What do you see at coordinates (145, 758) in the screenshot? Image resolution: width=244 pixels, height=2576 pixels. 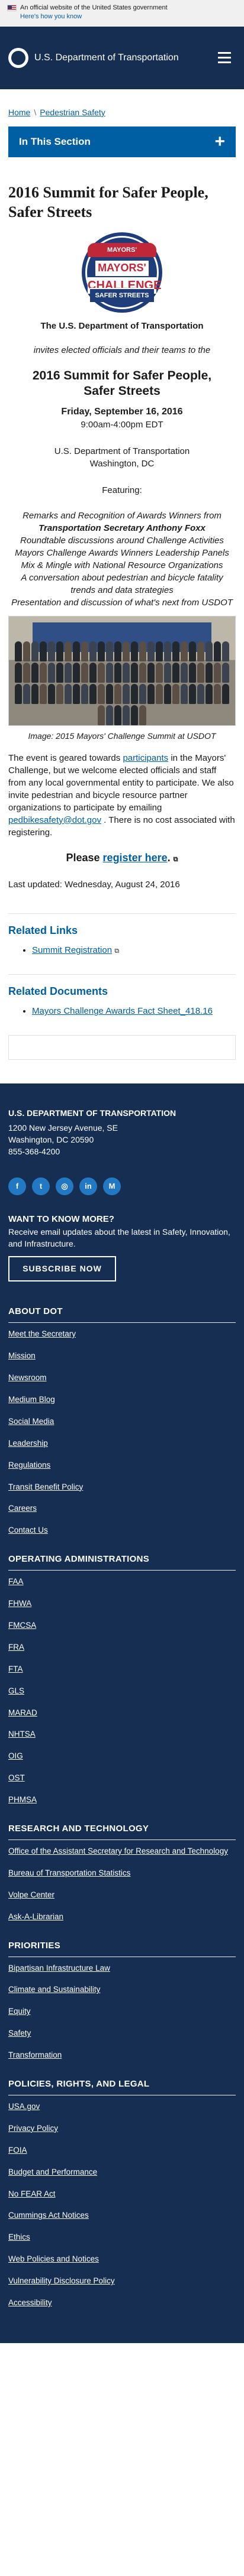 I see `participants-link: participants` at bounding box center [145, 758].